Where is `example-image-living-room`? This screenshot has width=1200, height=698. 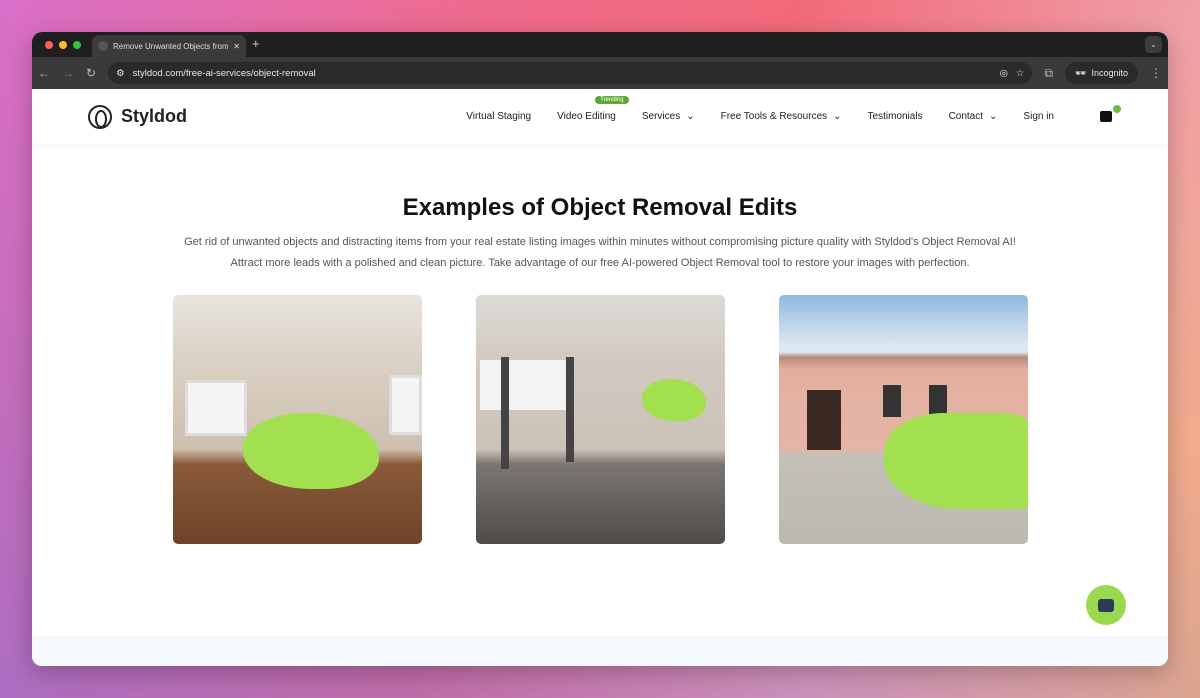 example-image-living-room is located at coordinates (600, 419).